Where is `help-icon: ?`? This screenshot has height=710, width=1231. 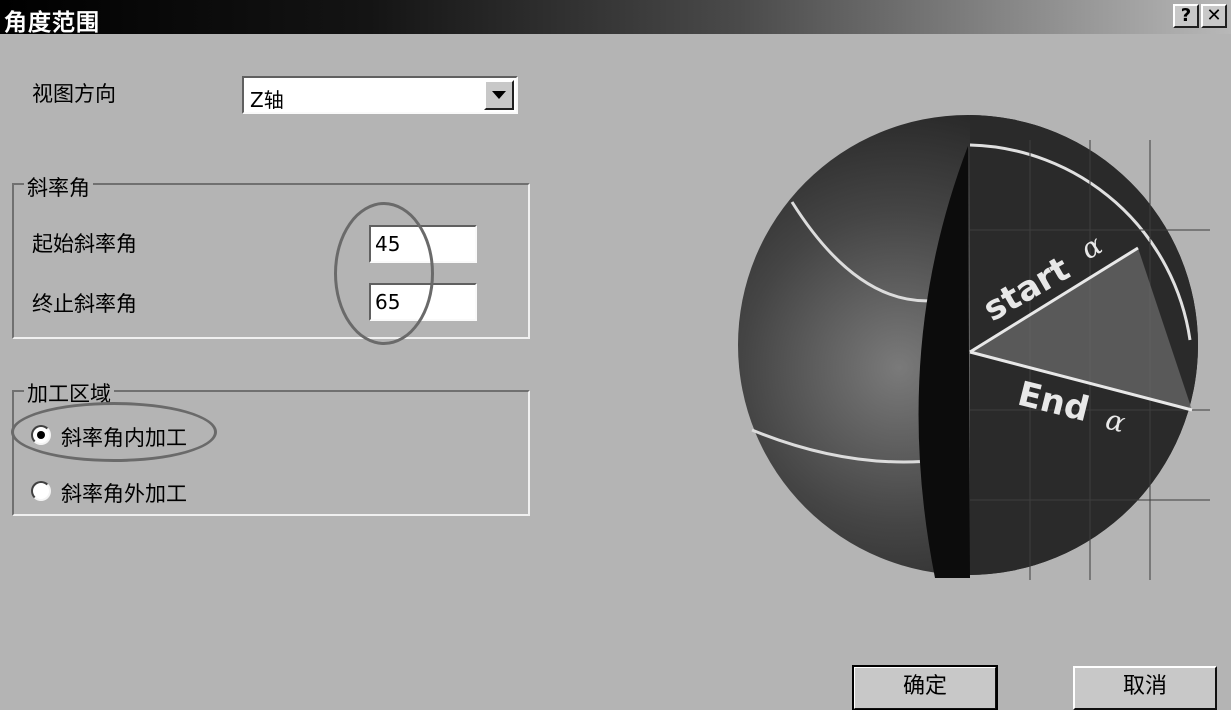 help-icon: ? is located at coordinates (1186, 15).